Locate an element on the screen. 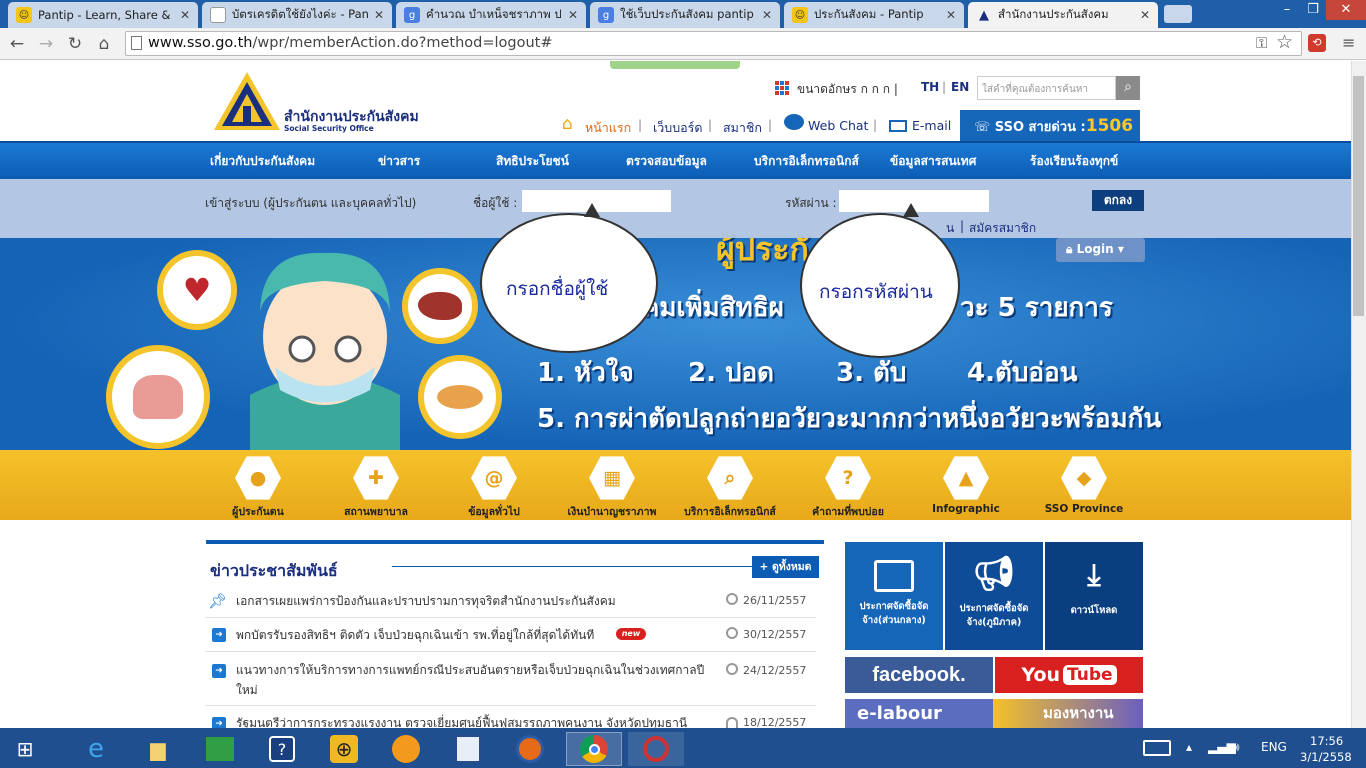  home-link: หน้าแรก is located at coordinates (608, 128).